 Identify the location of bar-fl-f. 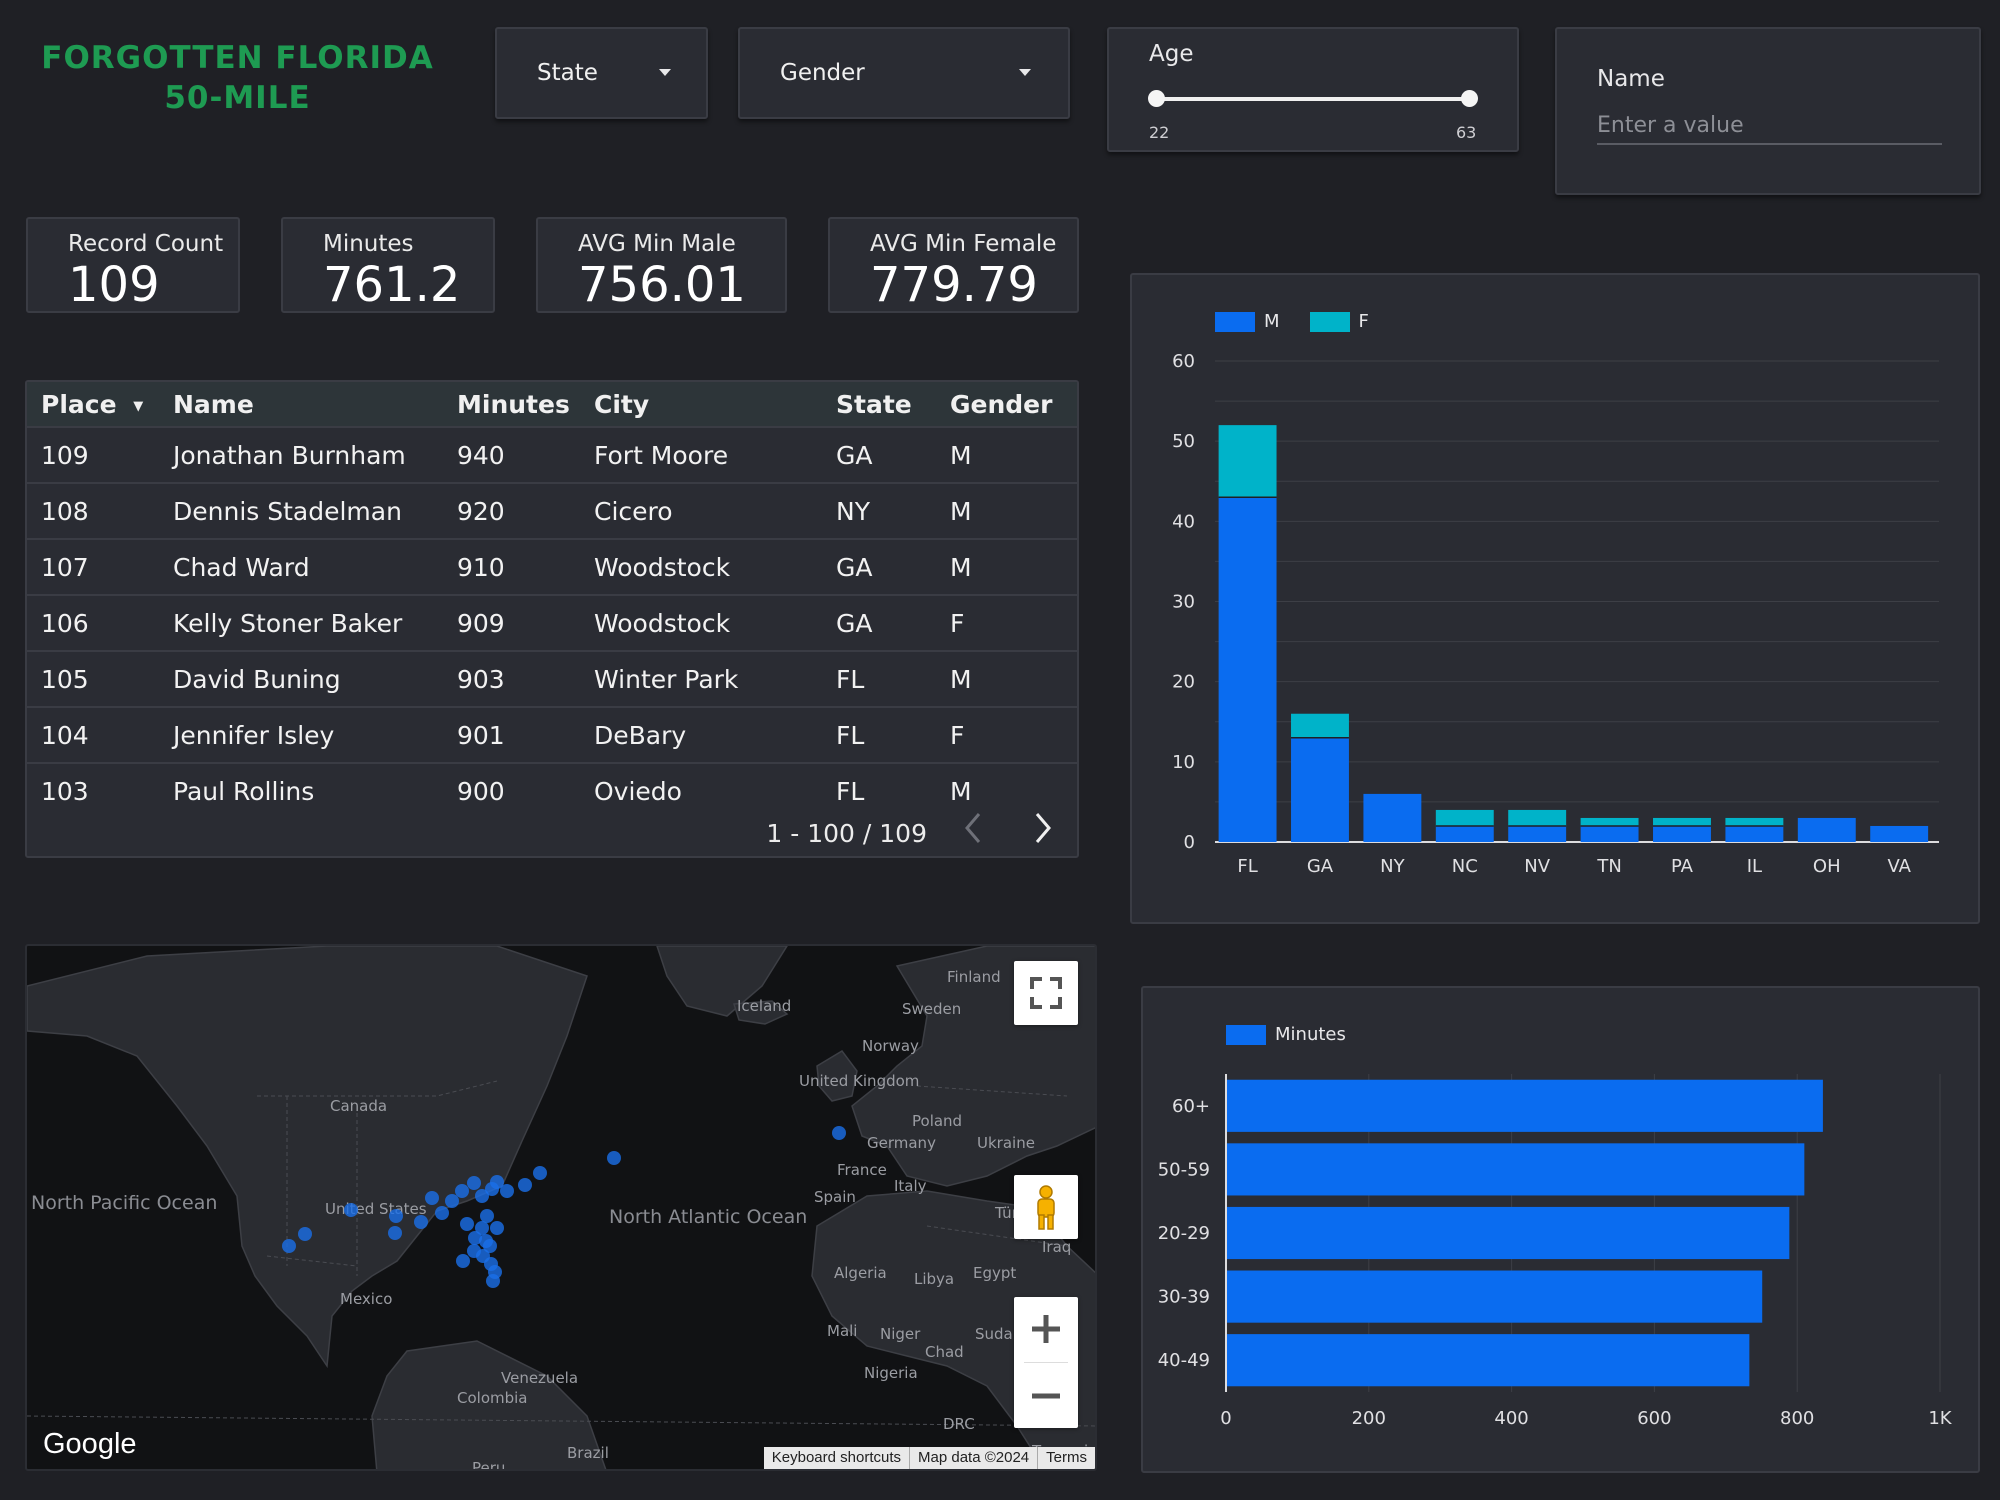
(1247, 461).